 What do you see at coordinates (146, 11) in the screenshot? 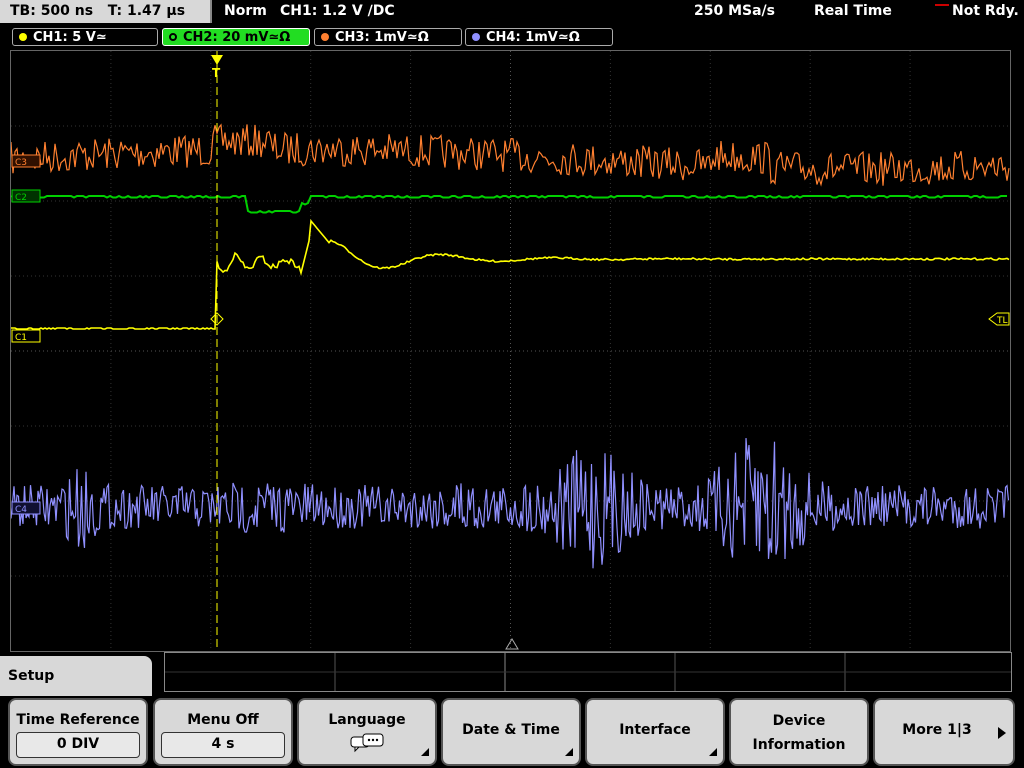
I see `trigger-time-value: T: 1.47 µs` at bounding box center [146, 11].